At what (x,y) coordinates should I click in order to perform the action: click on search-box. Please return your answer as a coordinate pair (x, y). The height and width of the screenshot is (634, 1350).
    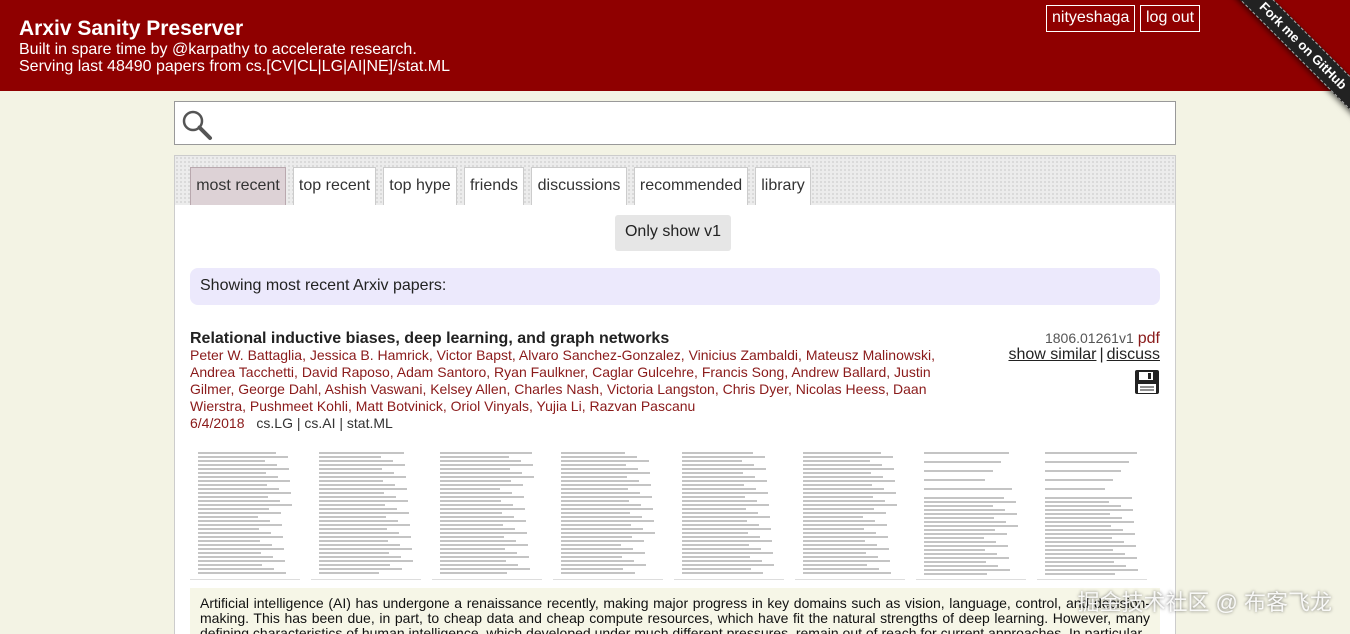
    Looking at the image, I should click on (675, 123).